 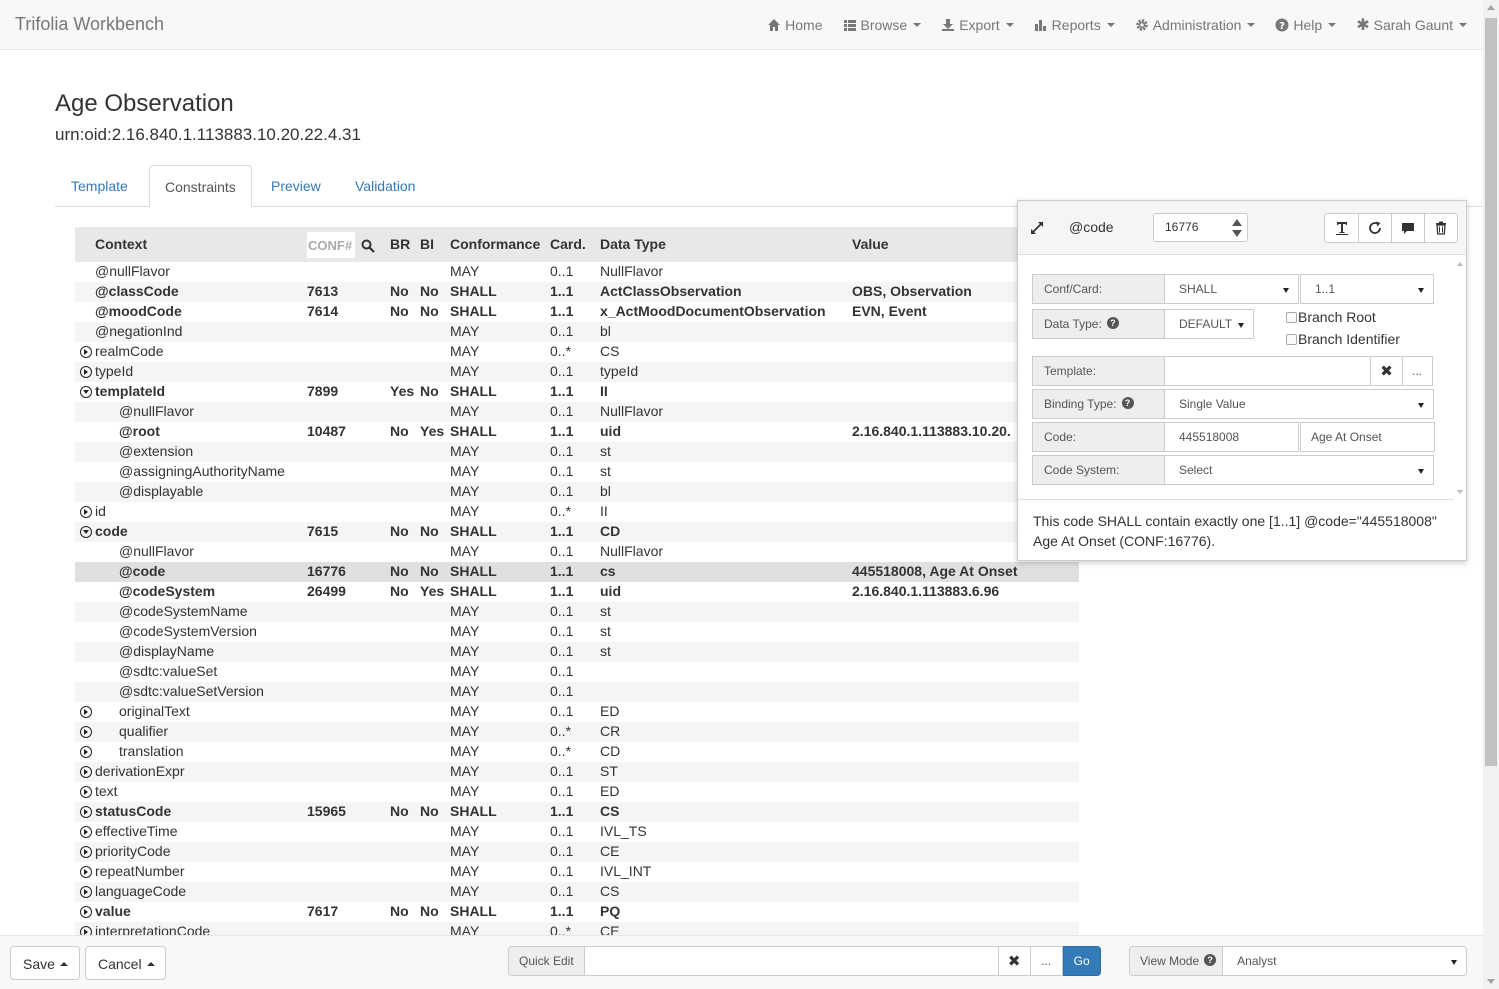 I want to click on code-input: 445518008, so click(x=1232, y=437).